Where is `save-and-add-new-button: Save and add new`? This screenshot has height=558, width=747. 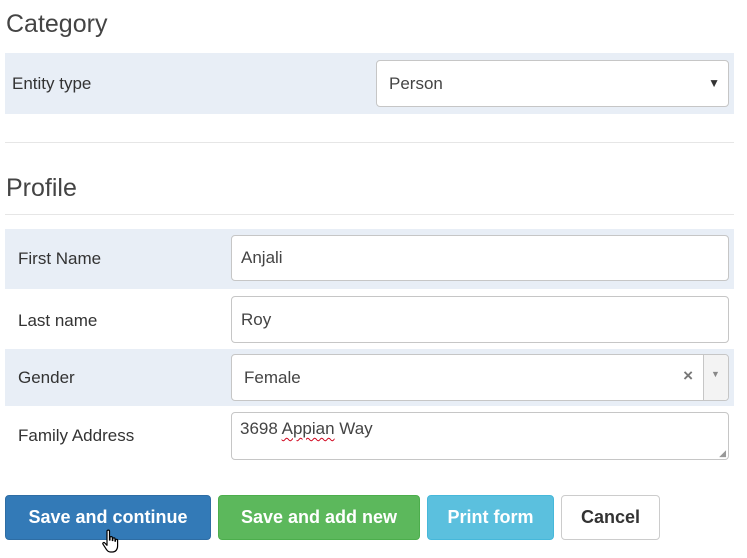 save-and-add-new-button: Save and add new is located at coordinates (319, 517).